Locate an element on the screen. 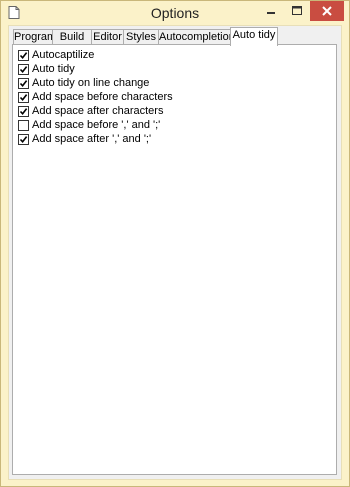 This screenshot has height=487, width=350. tab-autocompletion: Autocompletion is located at coordinates (196, 36).